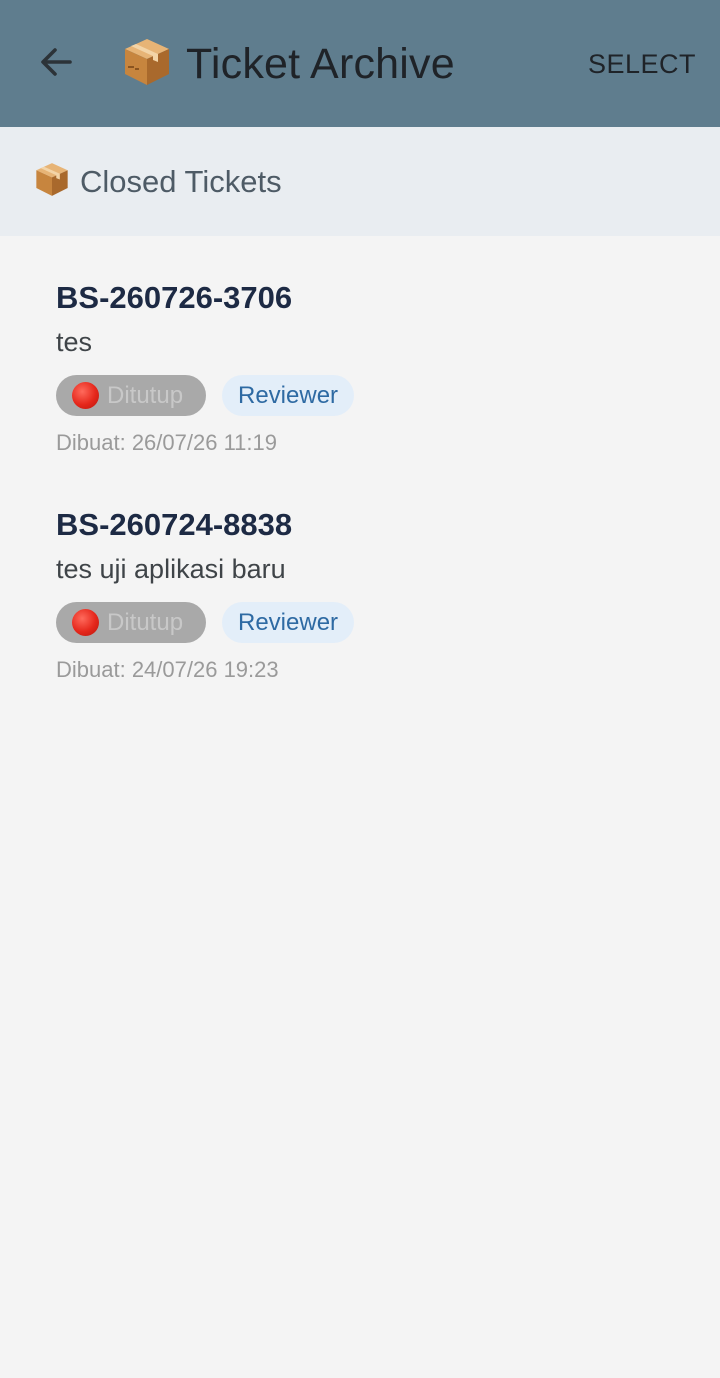 Image resolution: width=720 pixels, height=1378 pixels. I want to click on section-title: Closed Tickets, so click(181, 181).